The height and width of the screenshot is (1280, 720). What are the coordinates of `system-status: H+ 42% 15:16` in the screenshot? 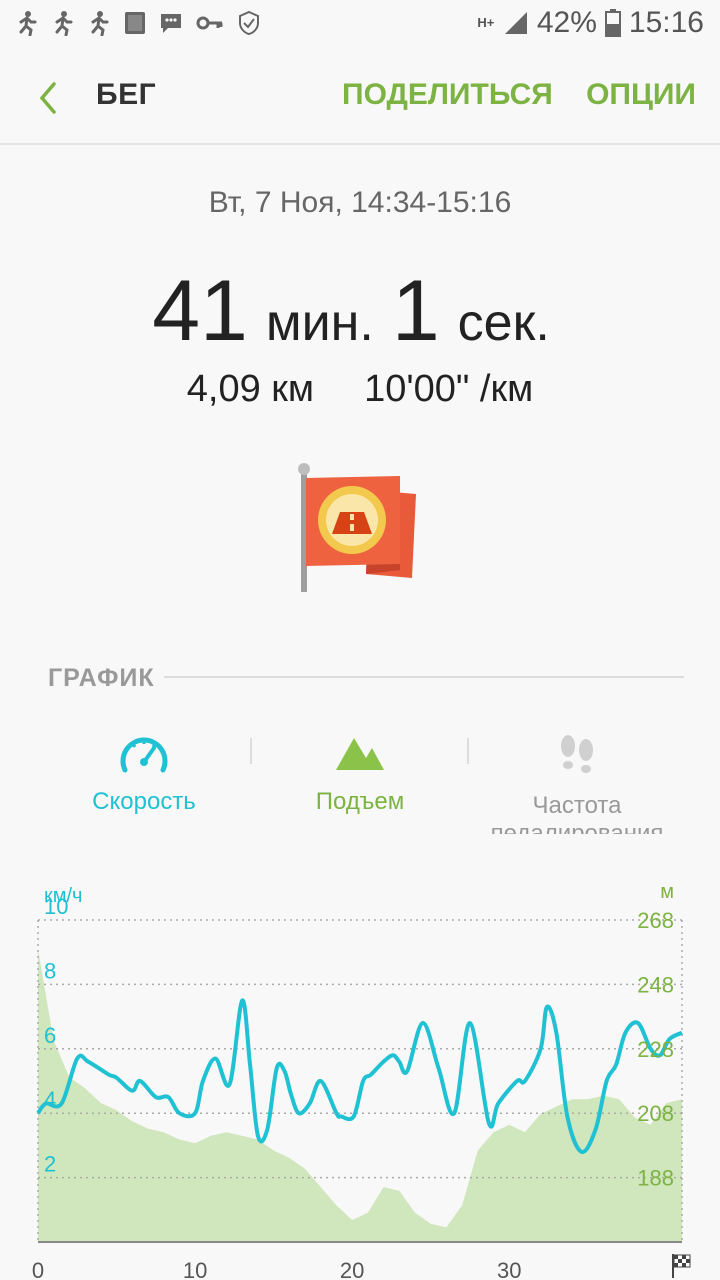 It's located at (590, 23).